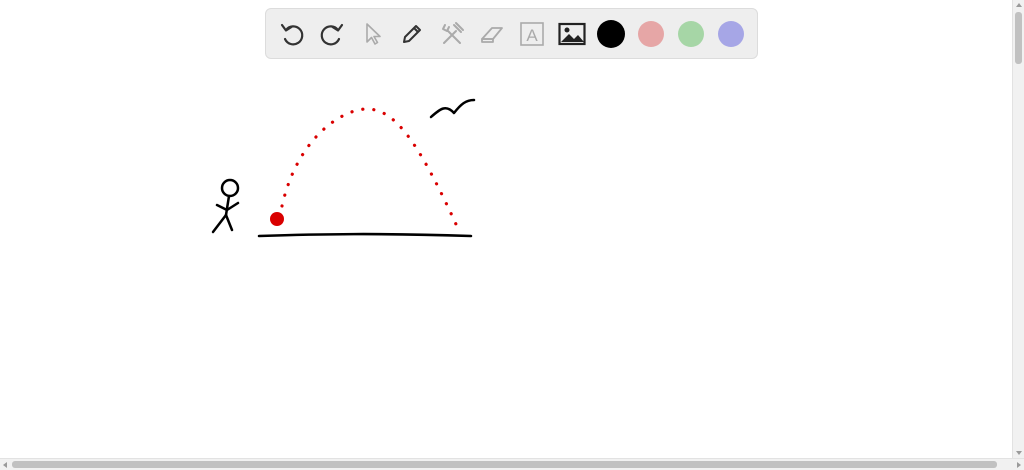  I want to click on eraser-icon, so click(492, 35).